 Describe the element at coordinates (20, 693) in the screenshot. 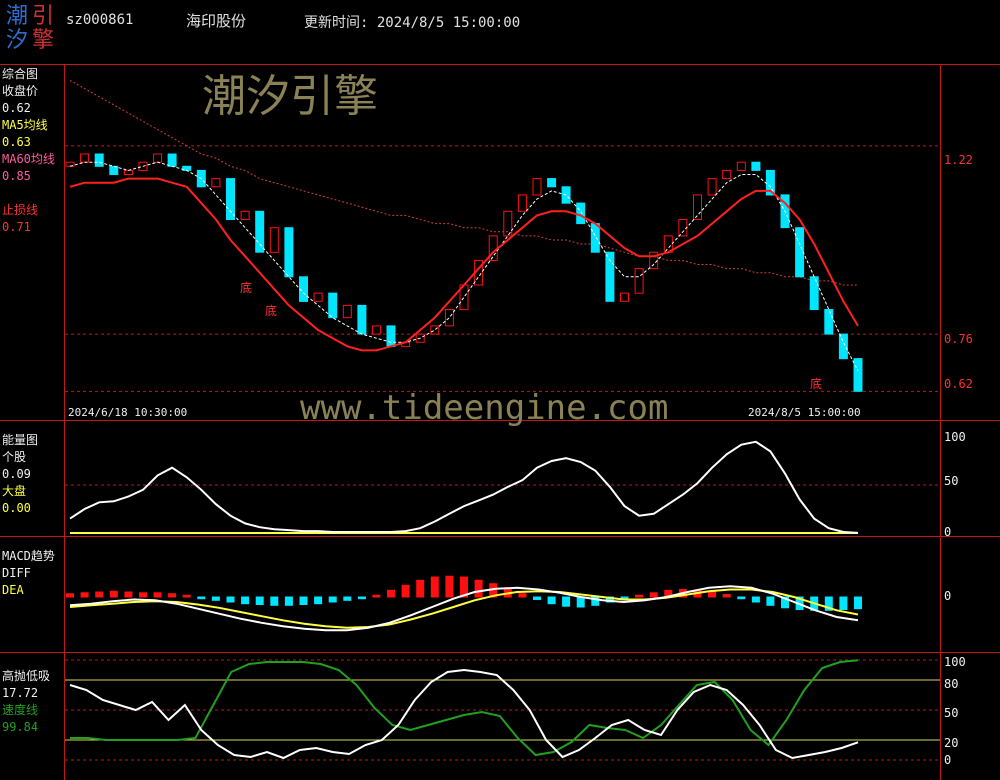

I see `legend-label: 17.72` at that location.